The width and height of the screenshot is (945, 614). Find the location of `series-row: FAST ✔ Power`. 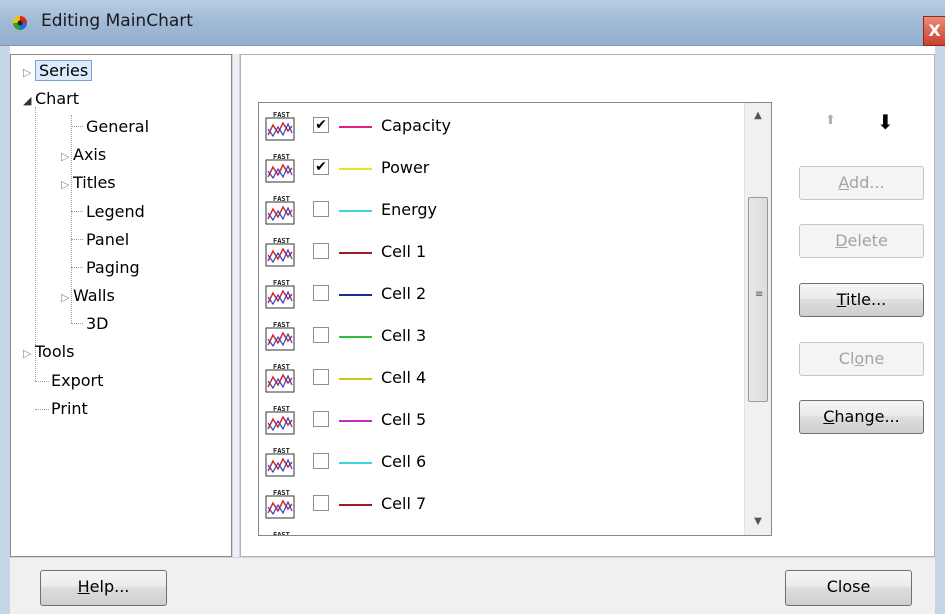

series-row: FAST ✔ Power is located at coordinates (501, 168).